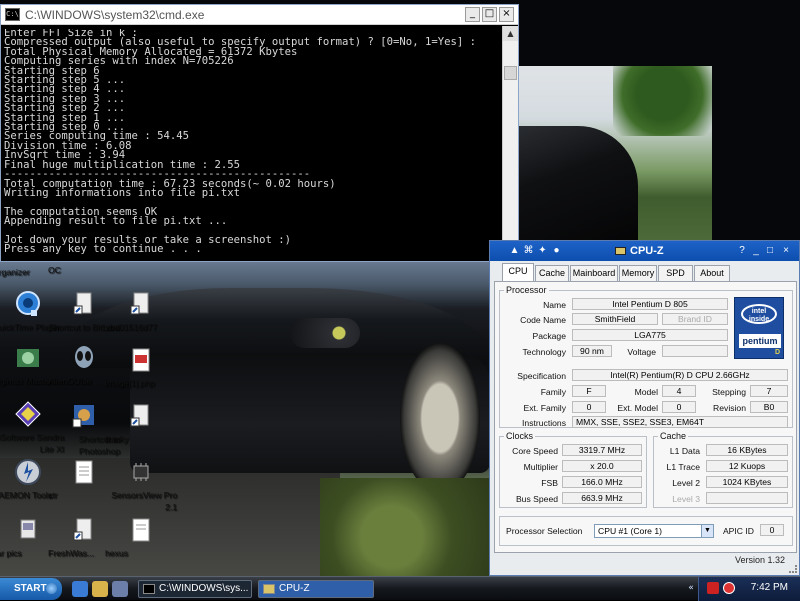  Describe the element at coordinates (744, 589) in the screenshot. I see `system-tray: « 7:42 PM` at that location.